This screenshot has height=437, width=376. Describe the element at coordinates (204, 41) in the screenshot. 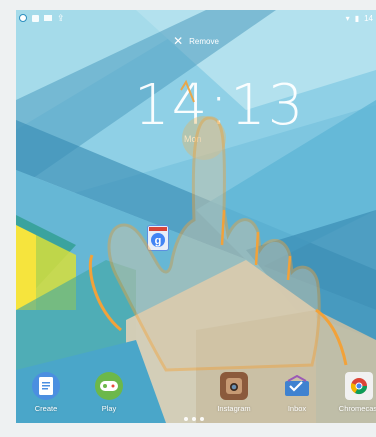

I see `remove-label: Remove` at that location.